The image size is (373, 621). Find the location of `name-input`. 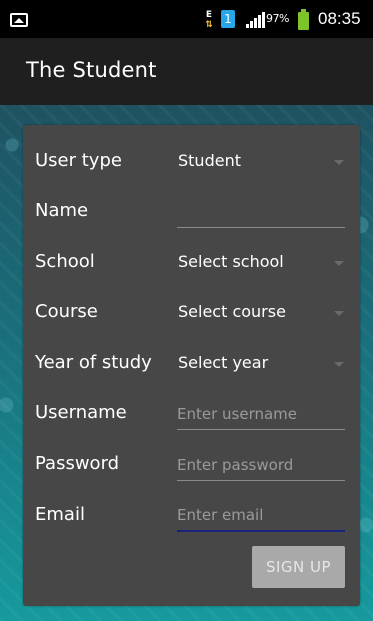

name-input is located at coordinates (261, 212).